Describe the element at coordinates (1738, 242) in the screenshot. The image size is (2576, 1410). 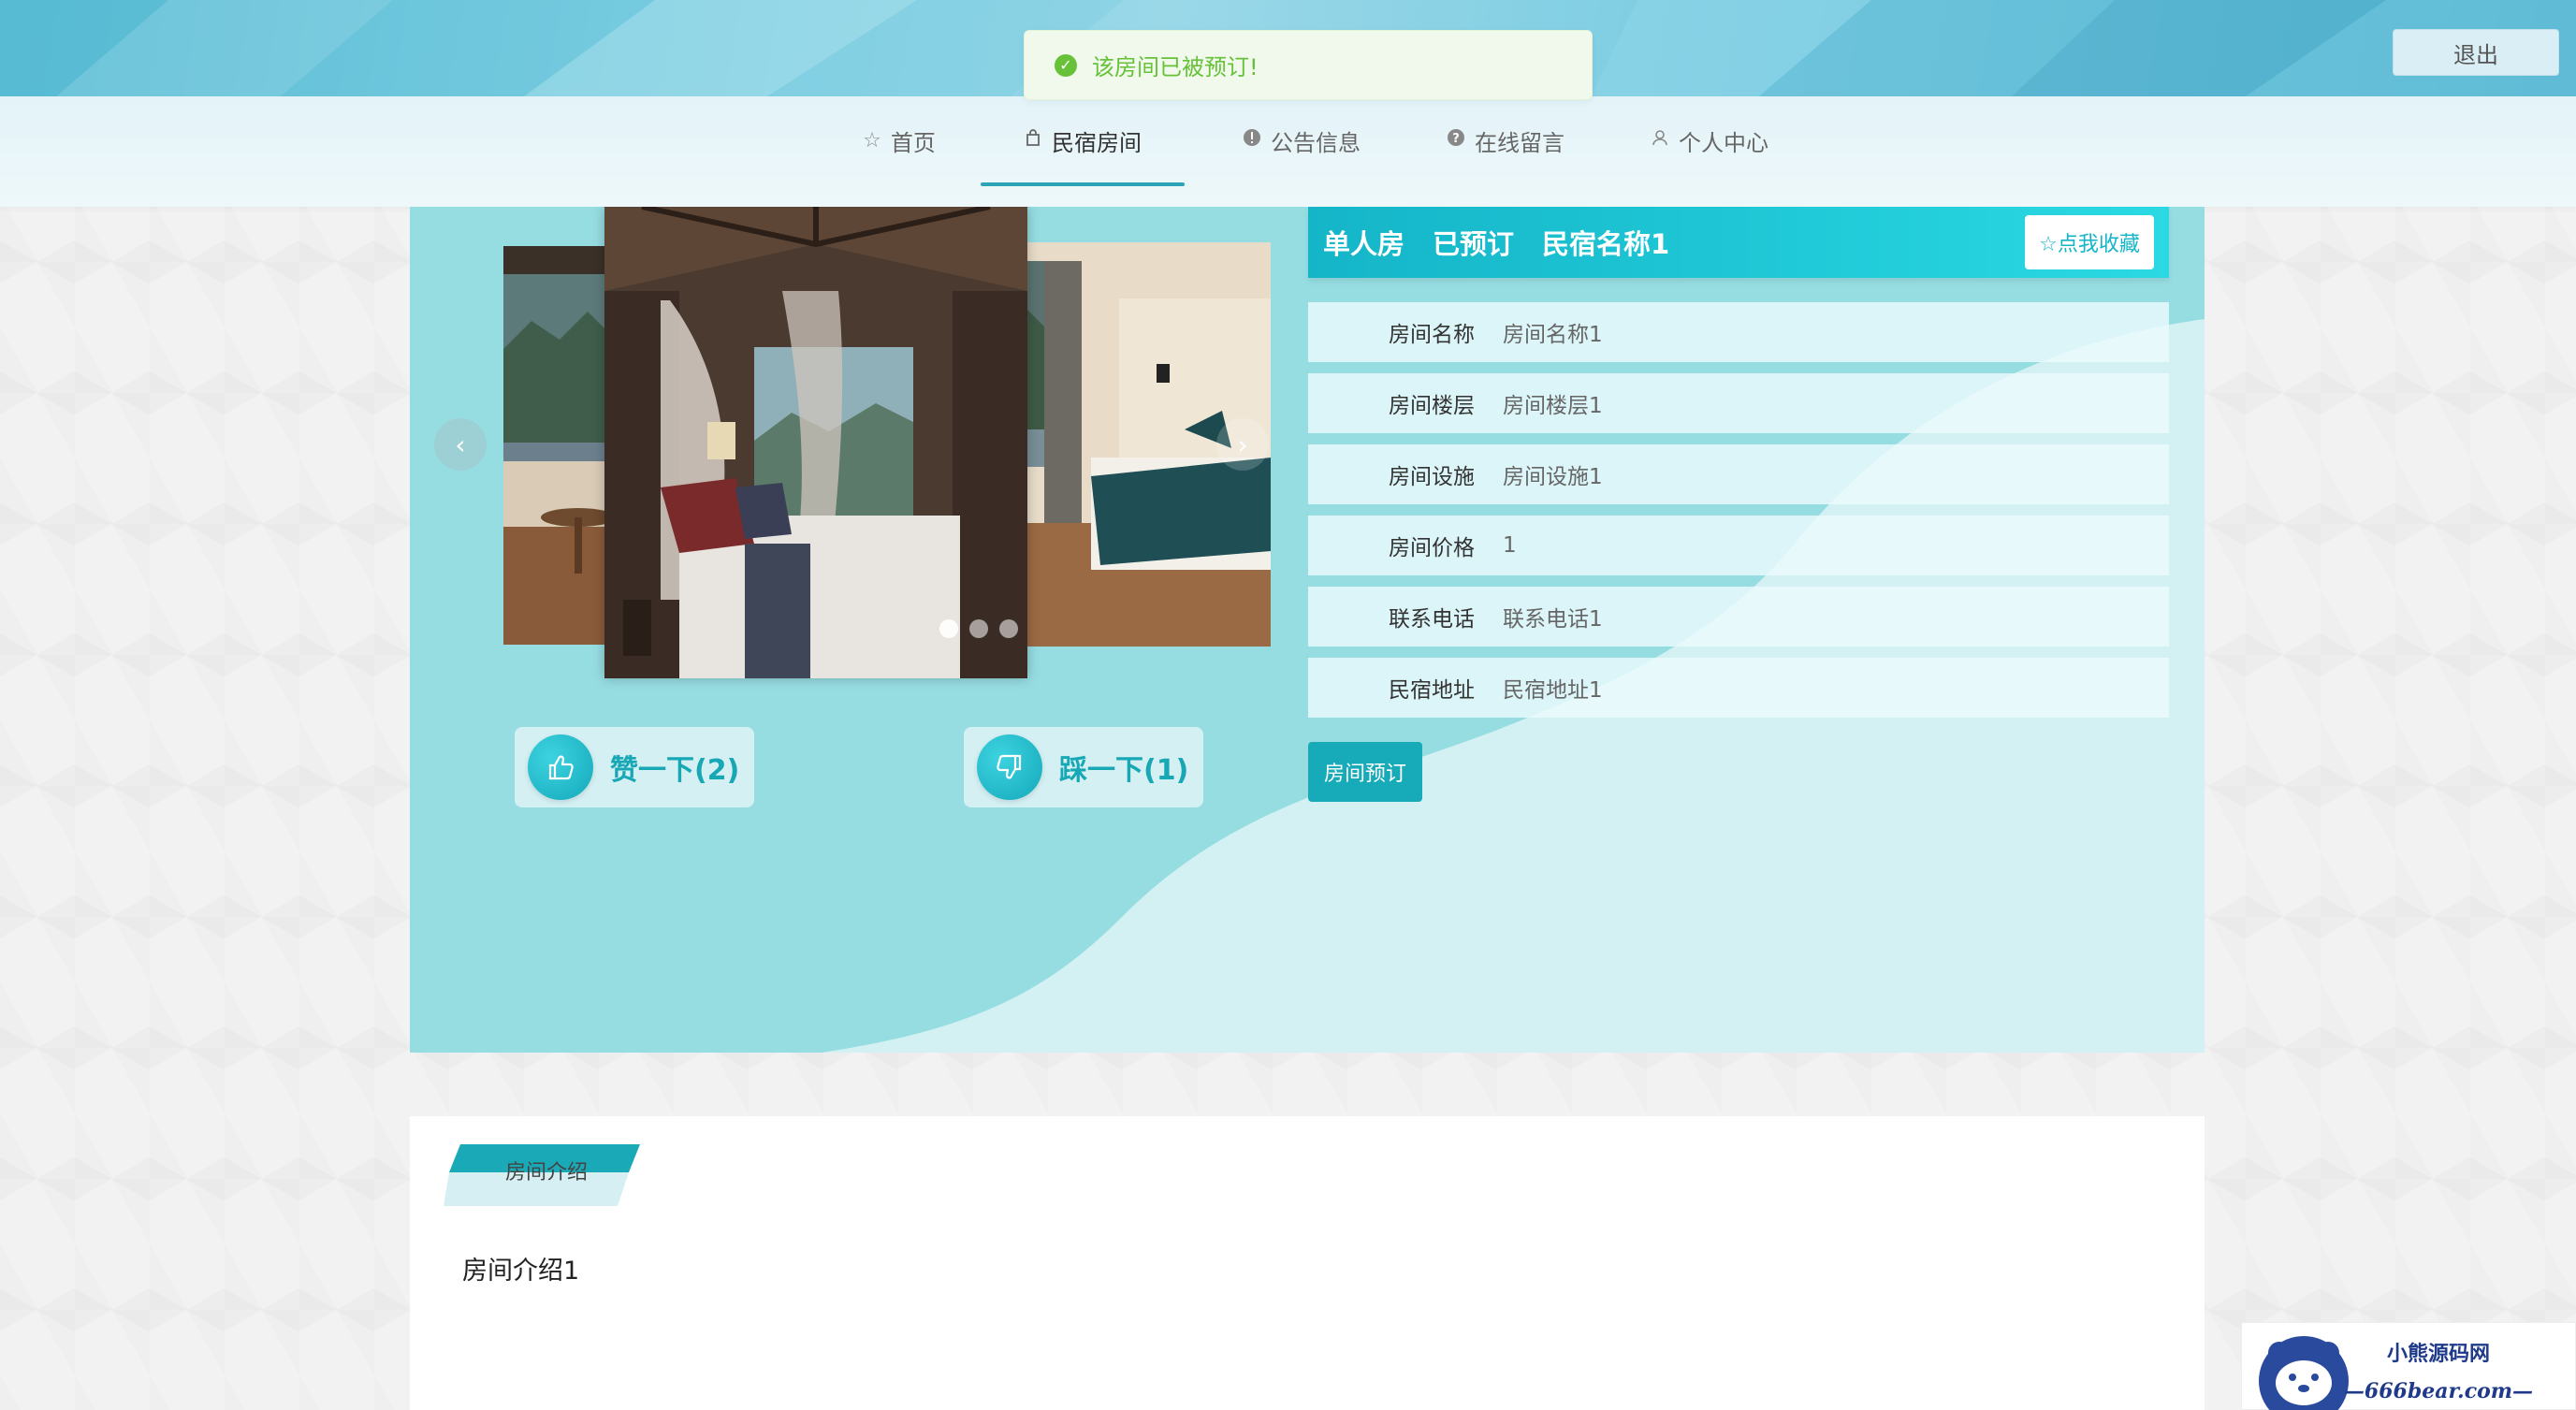
I see `room-info-header: 单人房 已预订 民宿名称1 ☆点我收藏` at that location.